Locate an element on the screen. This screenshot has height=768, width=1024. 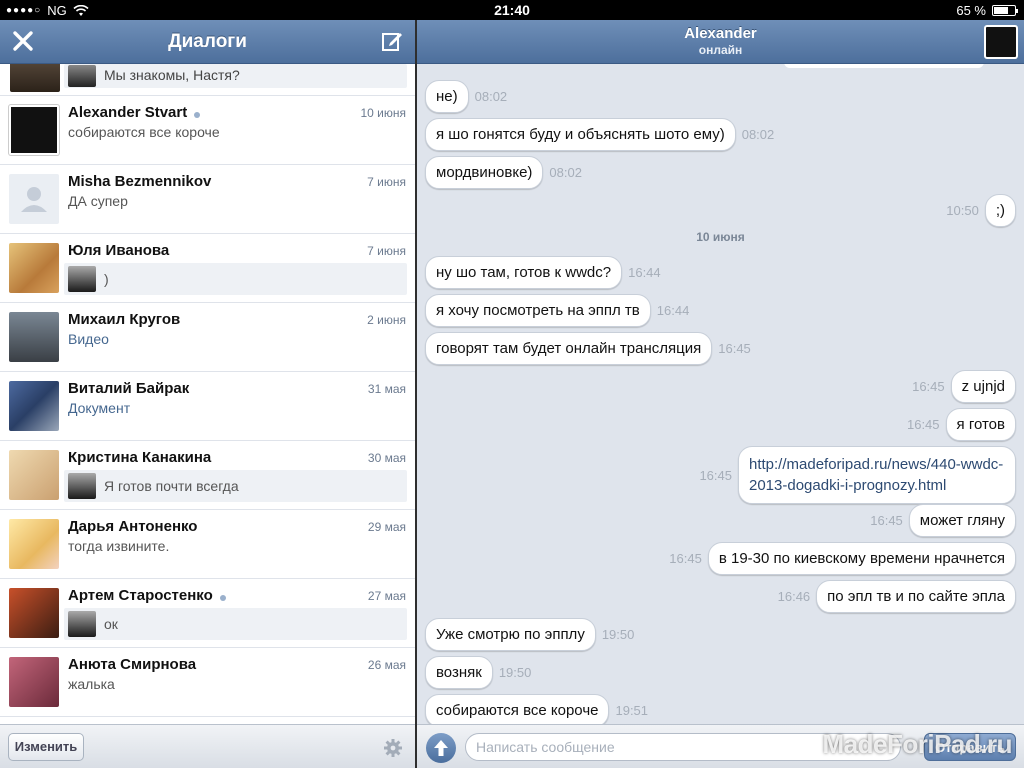
chat-title: Alexander is located at coordinates (720, 33).